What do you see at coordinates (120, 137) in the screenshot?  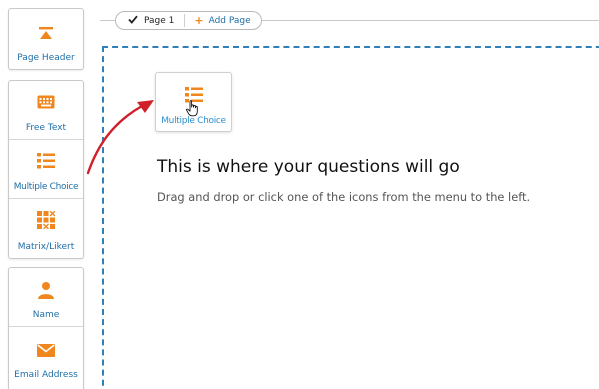 I see `drag-hint-arrow-icon` at bounding box center [120, 137].